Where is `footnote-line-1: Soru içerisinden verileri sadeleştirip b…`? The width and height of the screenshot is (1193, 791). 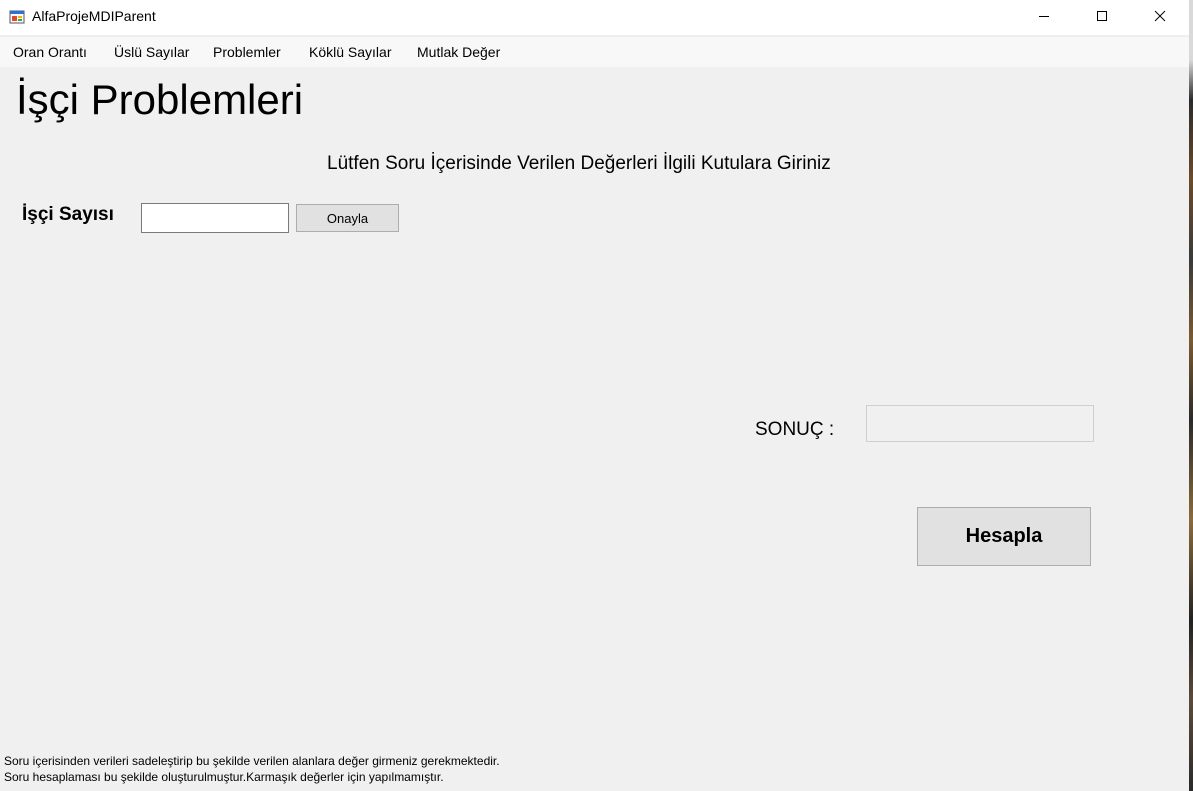
footnote-line-1: Soru içerisinden verileri sadeleştirip b… is located at coordinates (252, 761).